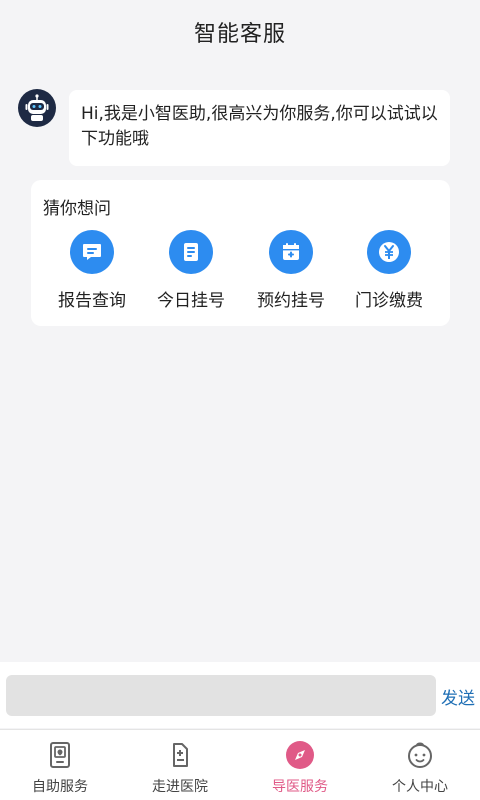 This screenshot has width=480, height=800. I want to click on page-title: 智能客服, so click(239, 34).